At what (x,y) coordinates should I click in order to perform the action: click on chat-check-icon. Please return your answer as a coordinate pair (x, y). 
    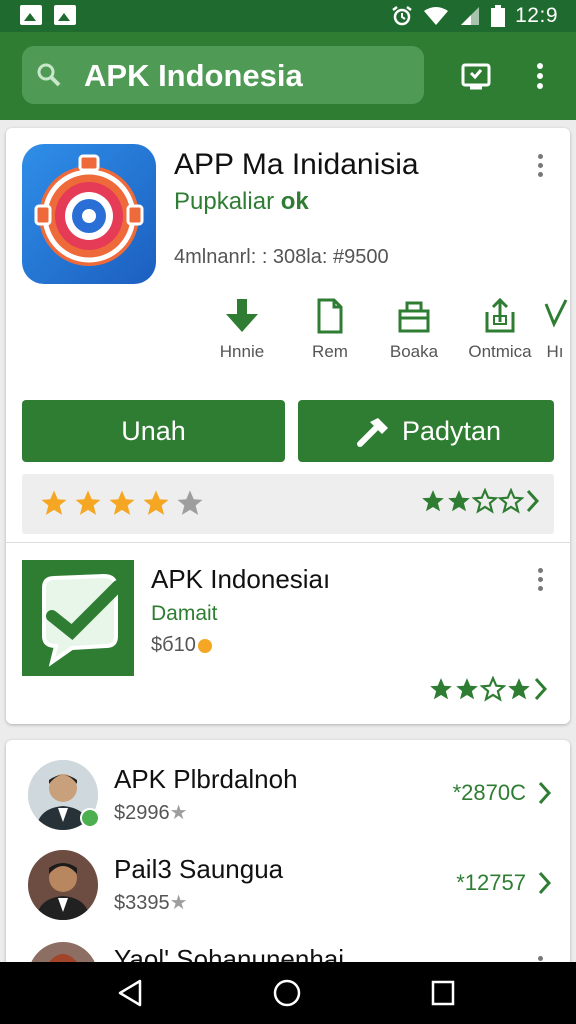
    Looking at the image, I should click on (83, 620).